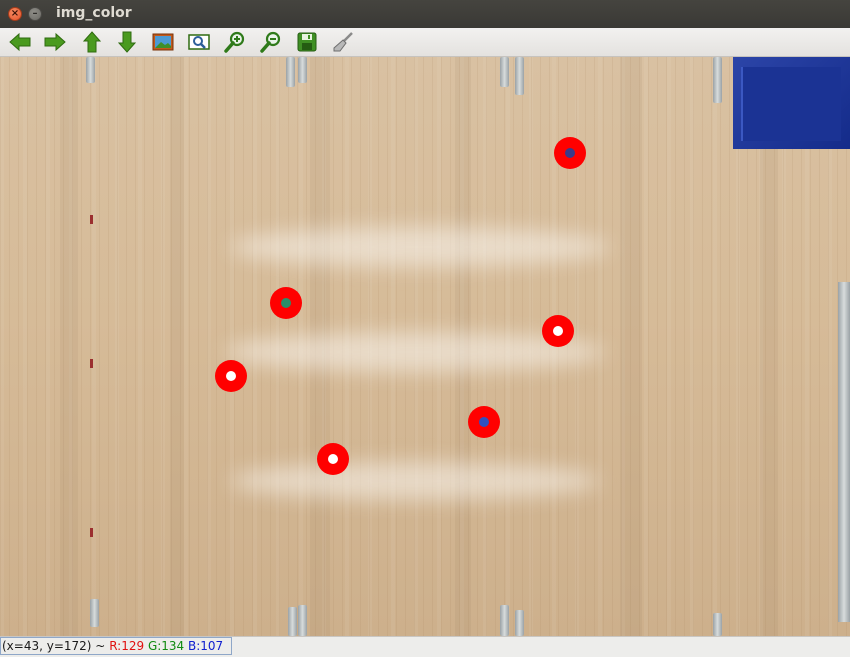 This screenshot has width=850, height=657. I want to click on blue-box-inner, so click(791, 104).